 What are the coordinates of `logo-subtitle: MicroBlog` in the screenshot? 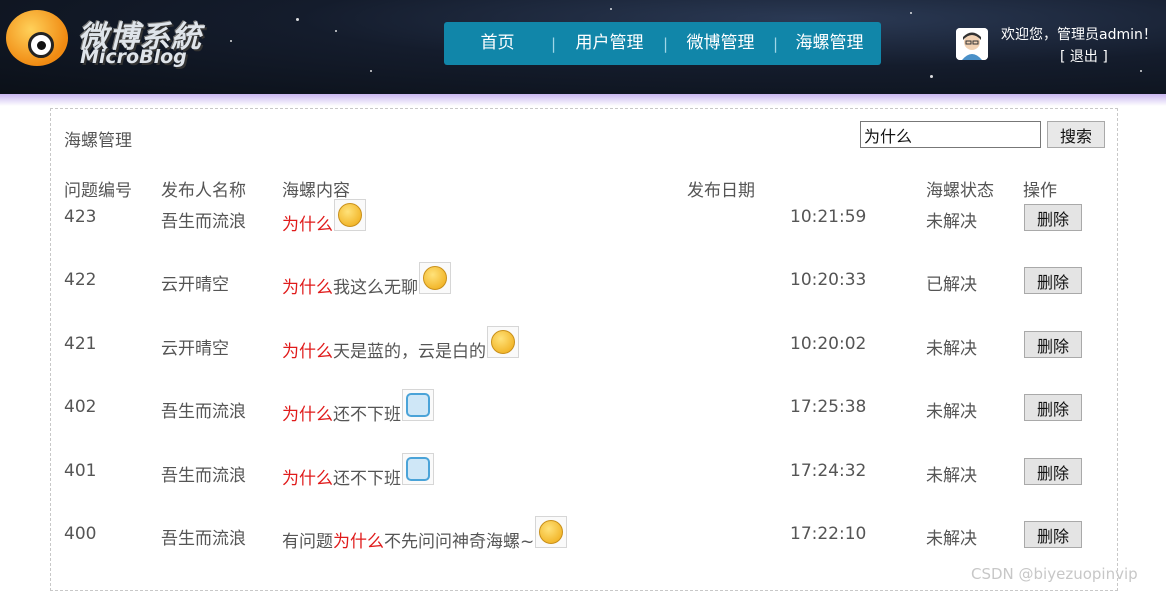 It's located at (133, 57).